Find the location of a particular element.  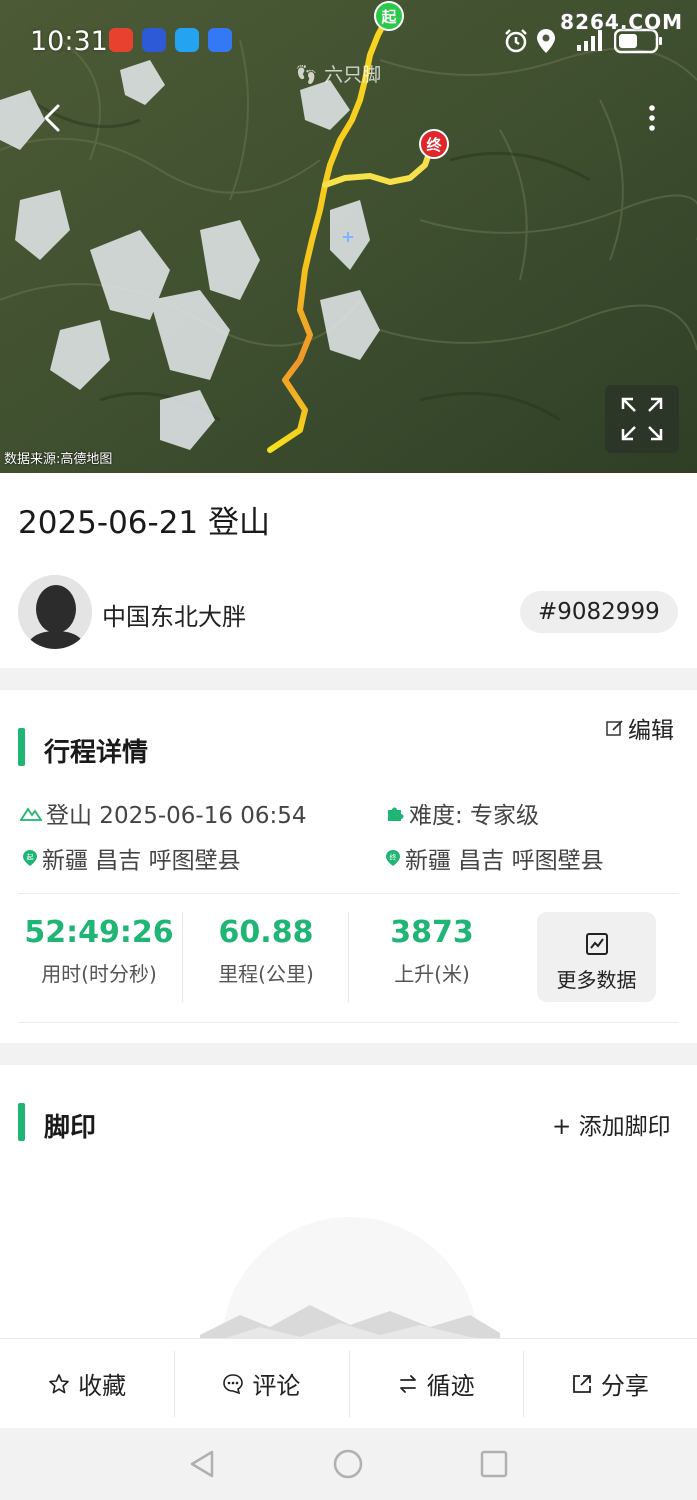

svg-text: 终 is located at coordinates (393, 857).